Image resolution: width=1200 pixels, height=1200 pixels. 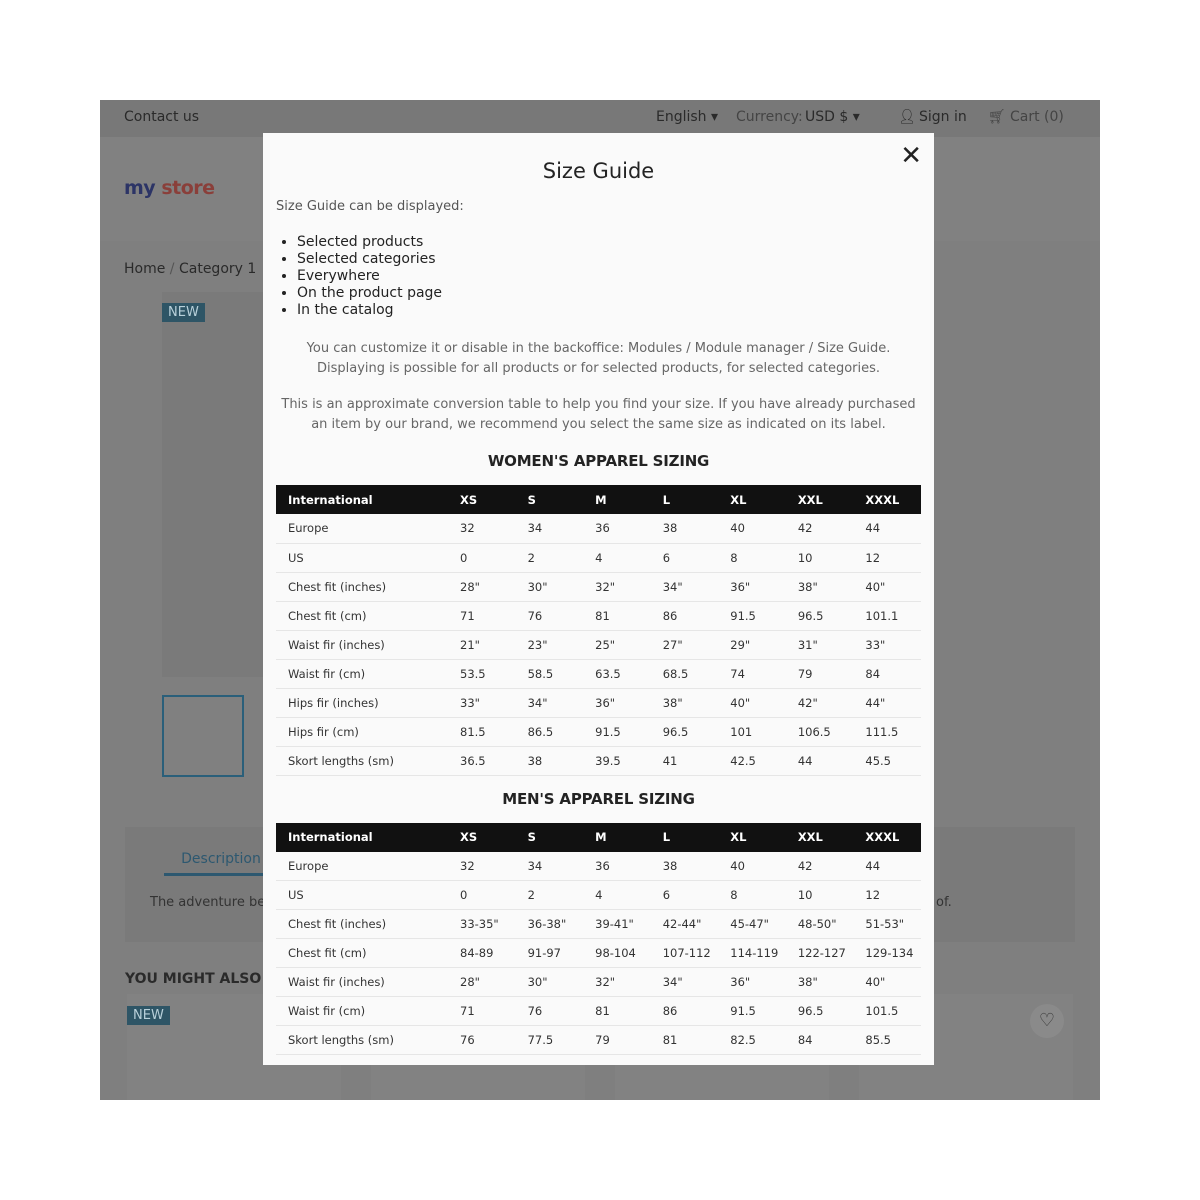 What do you see at coordinates (482, 924) in the screenshot?
I see `table-cell: 33-35"` at bounding box center [482, 924].